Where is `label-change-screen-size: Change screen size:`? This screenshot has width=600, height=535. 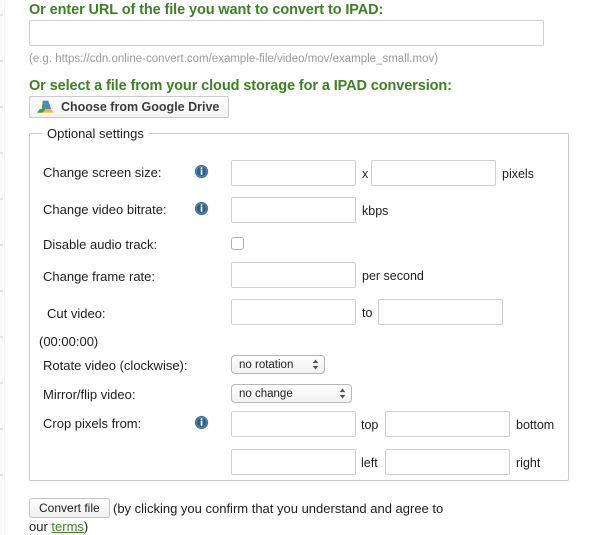 label-change-screen-size: Change screen size: is located at coordinates (102, 172).